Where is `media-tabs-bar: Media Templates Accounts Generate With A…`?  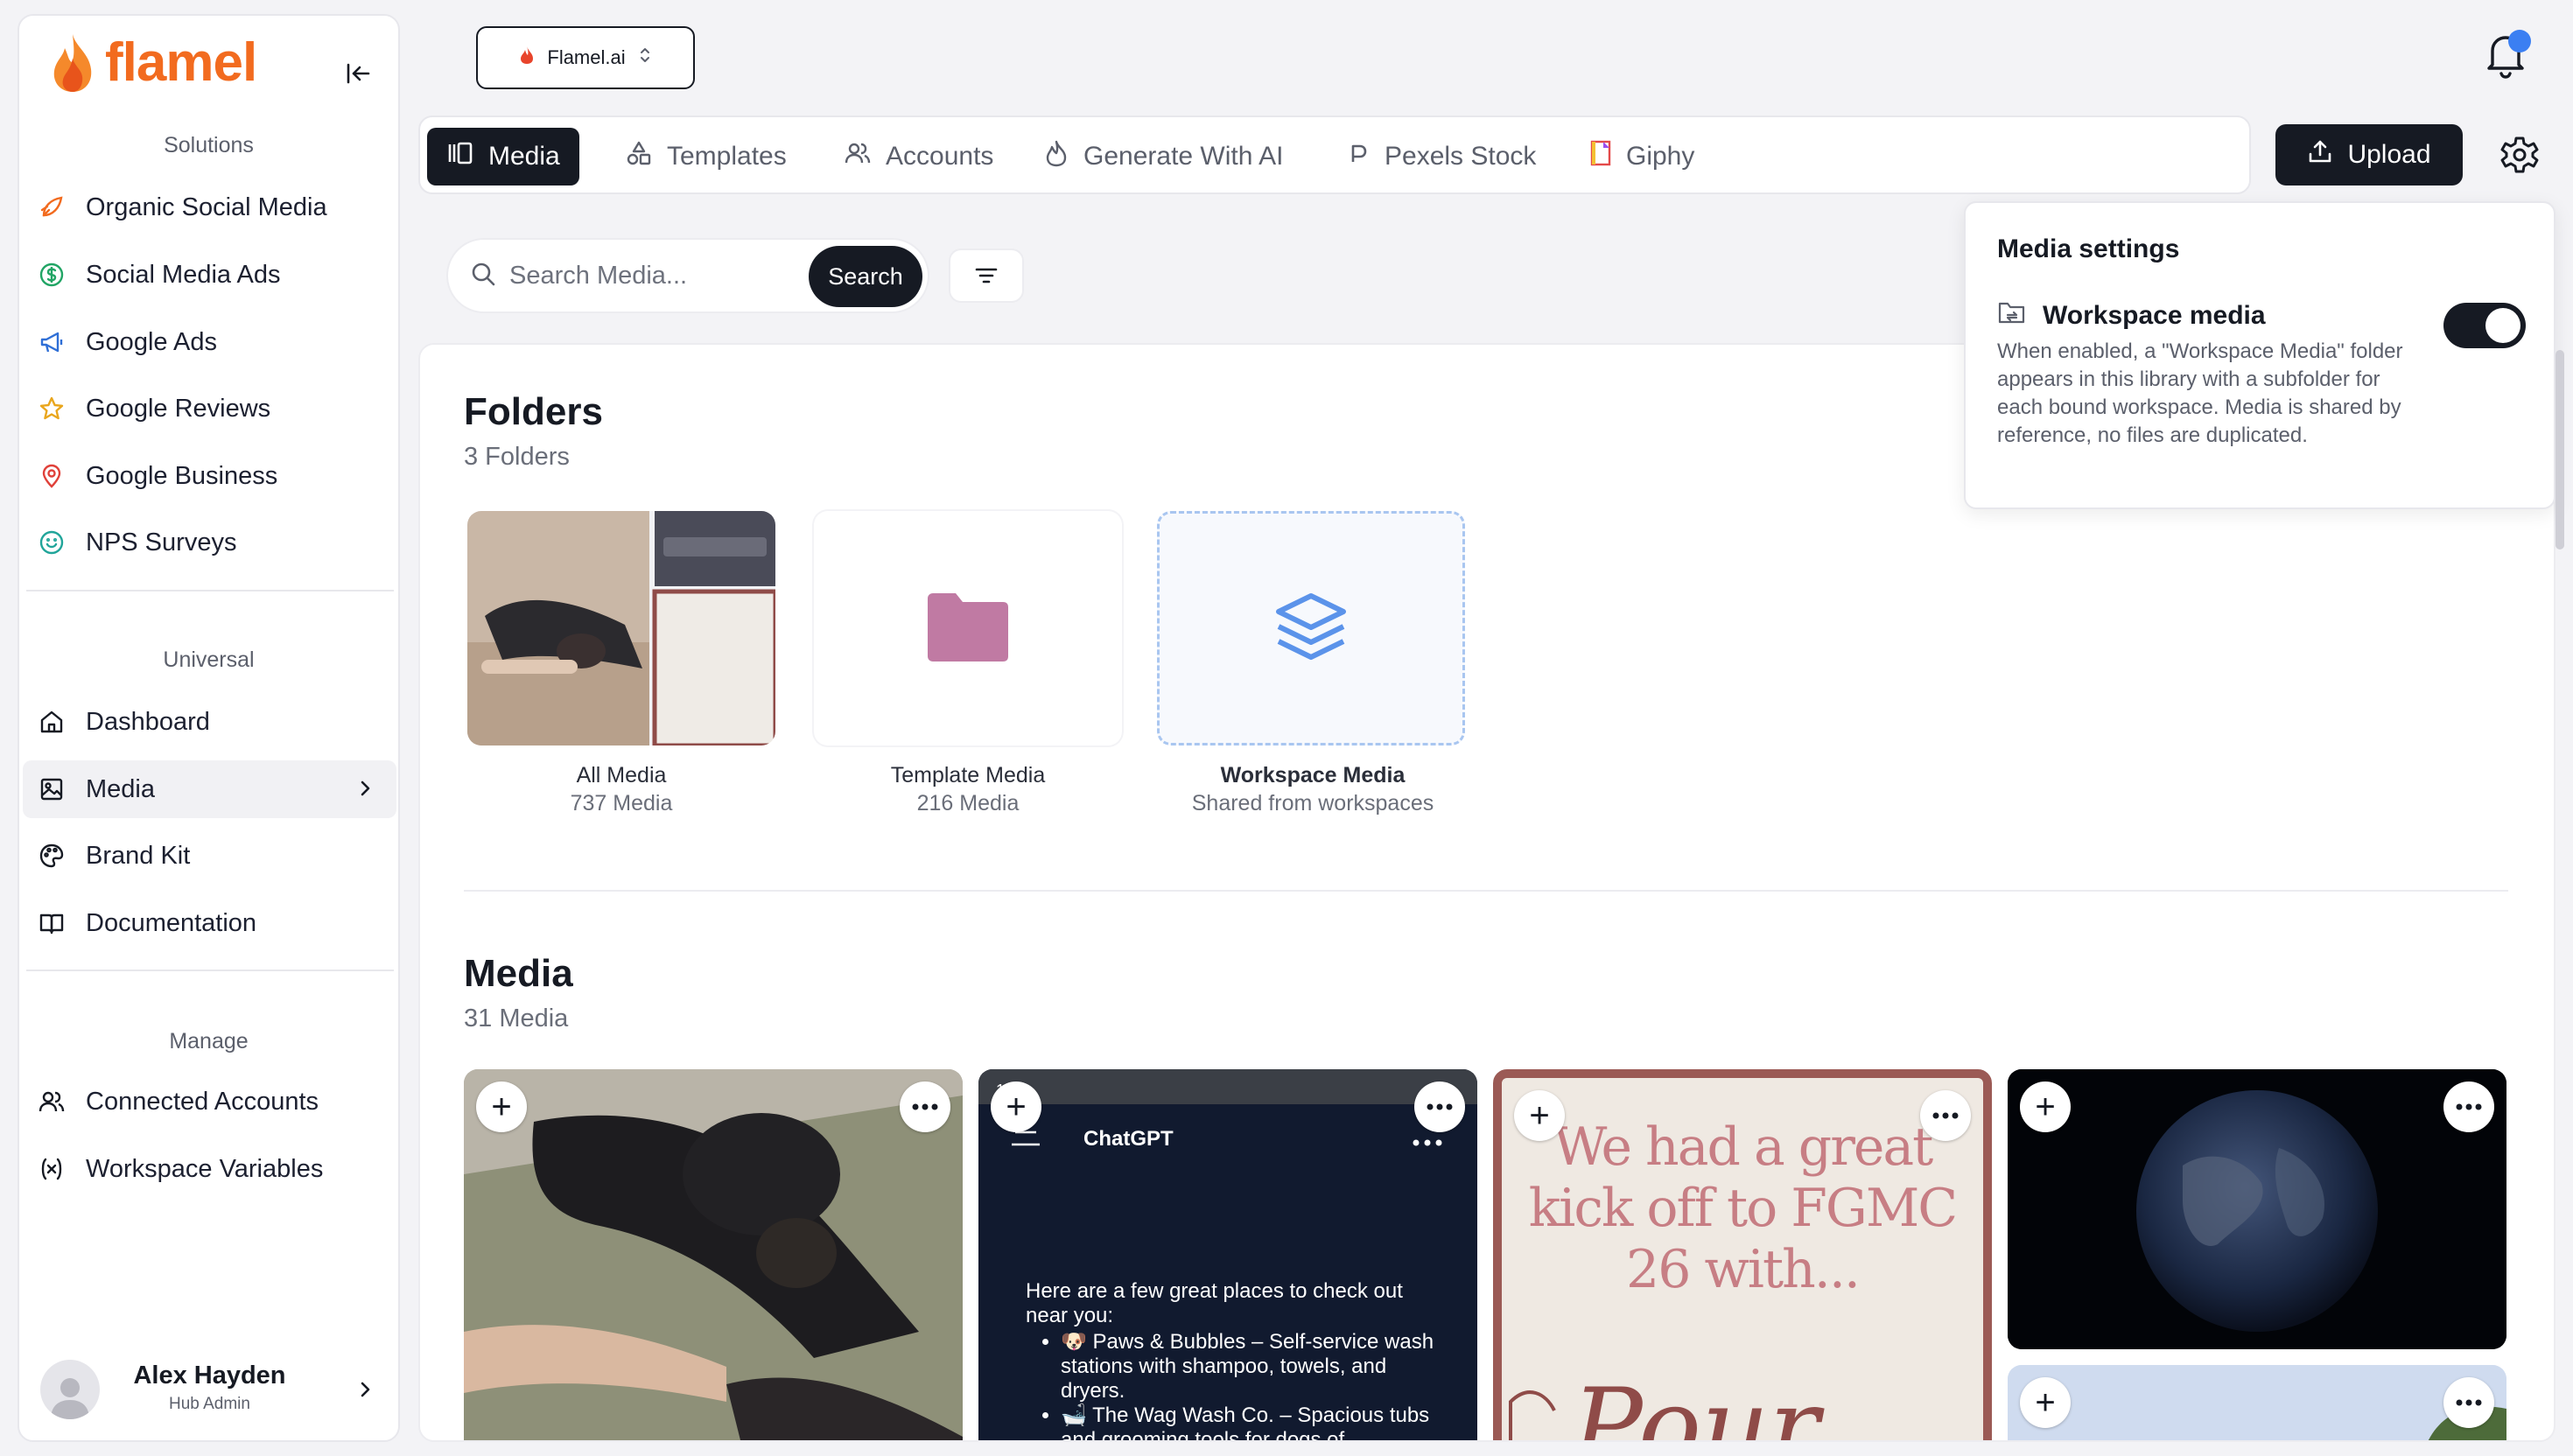
media-tabs-bar: Media Templates Accounts Generate With A… is located at coordinates (1334, 155).